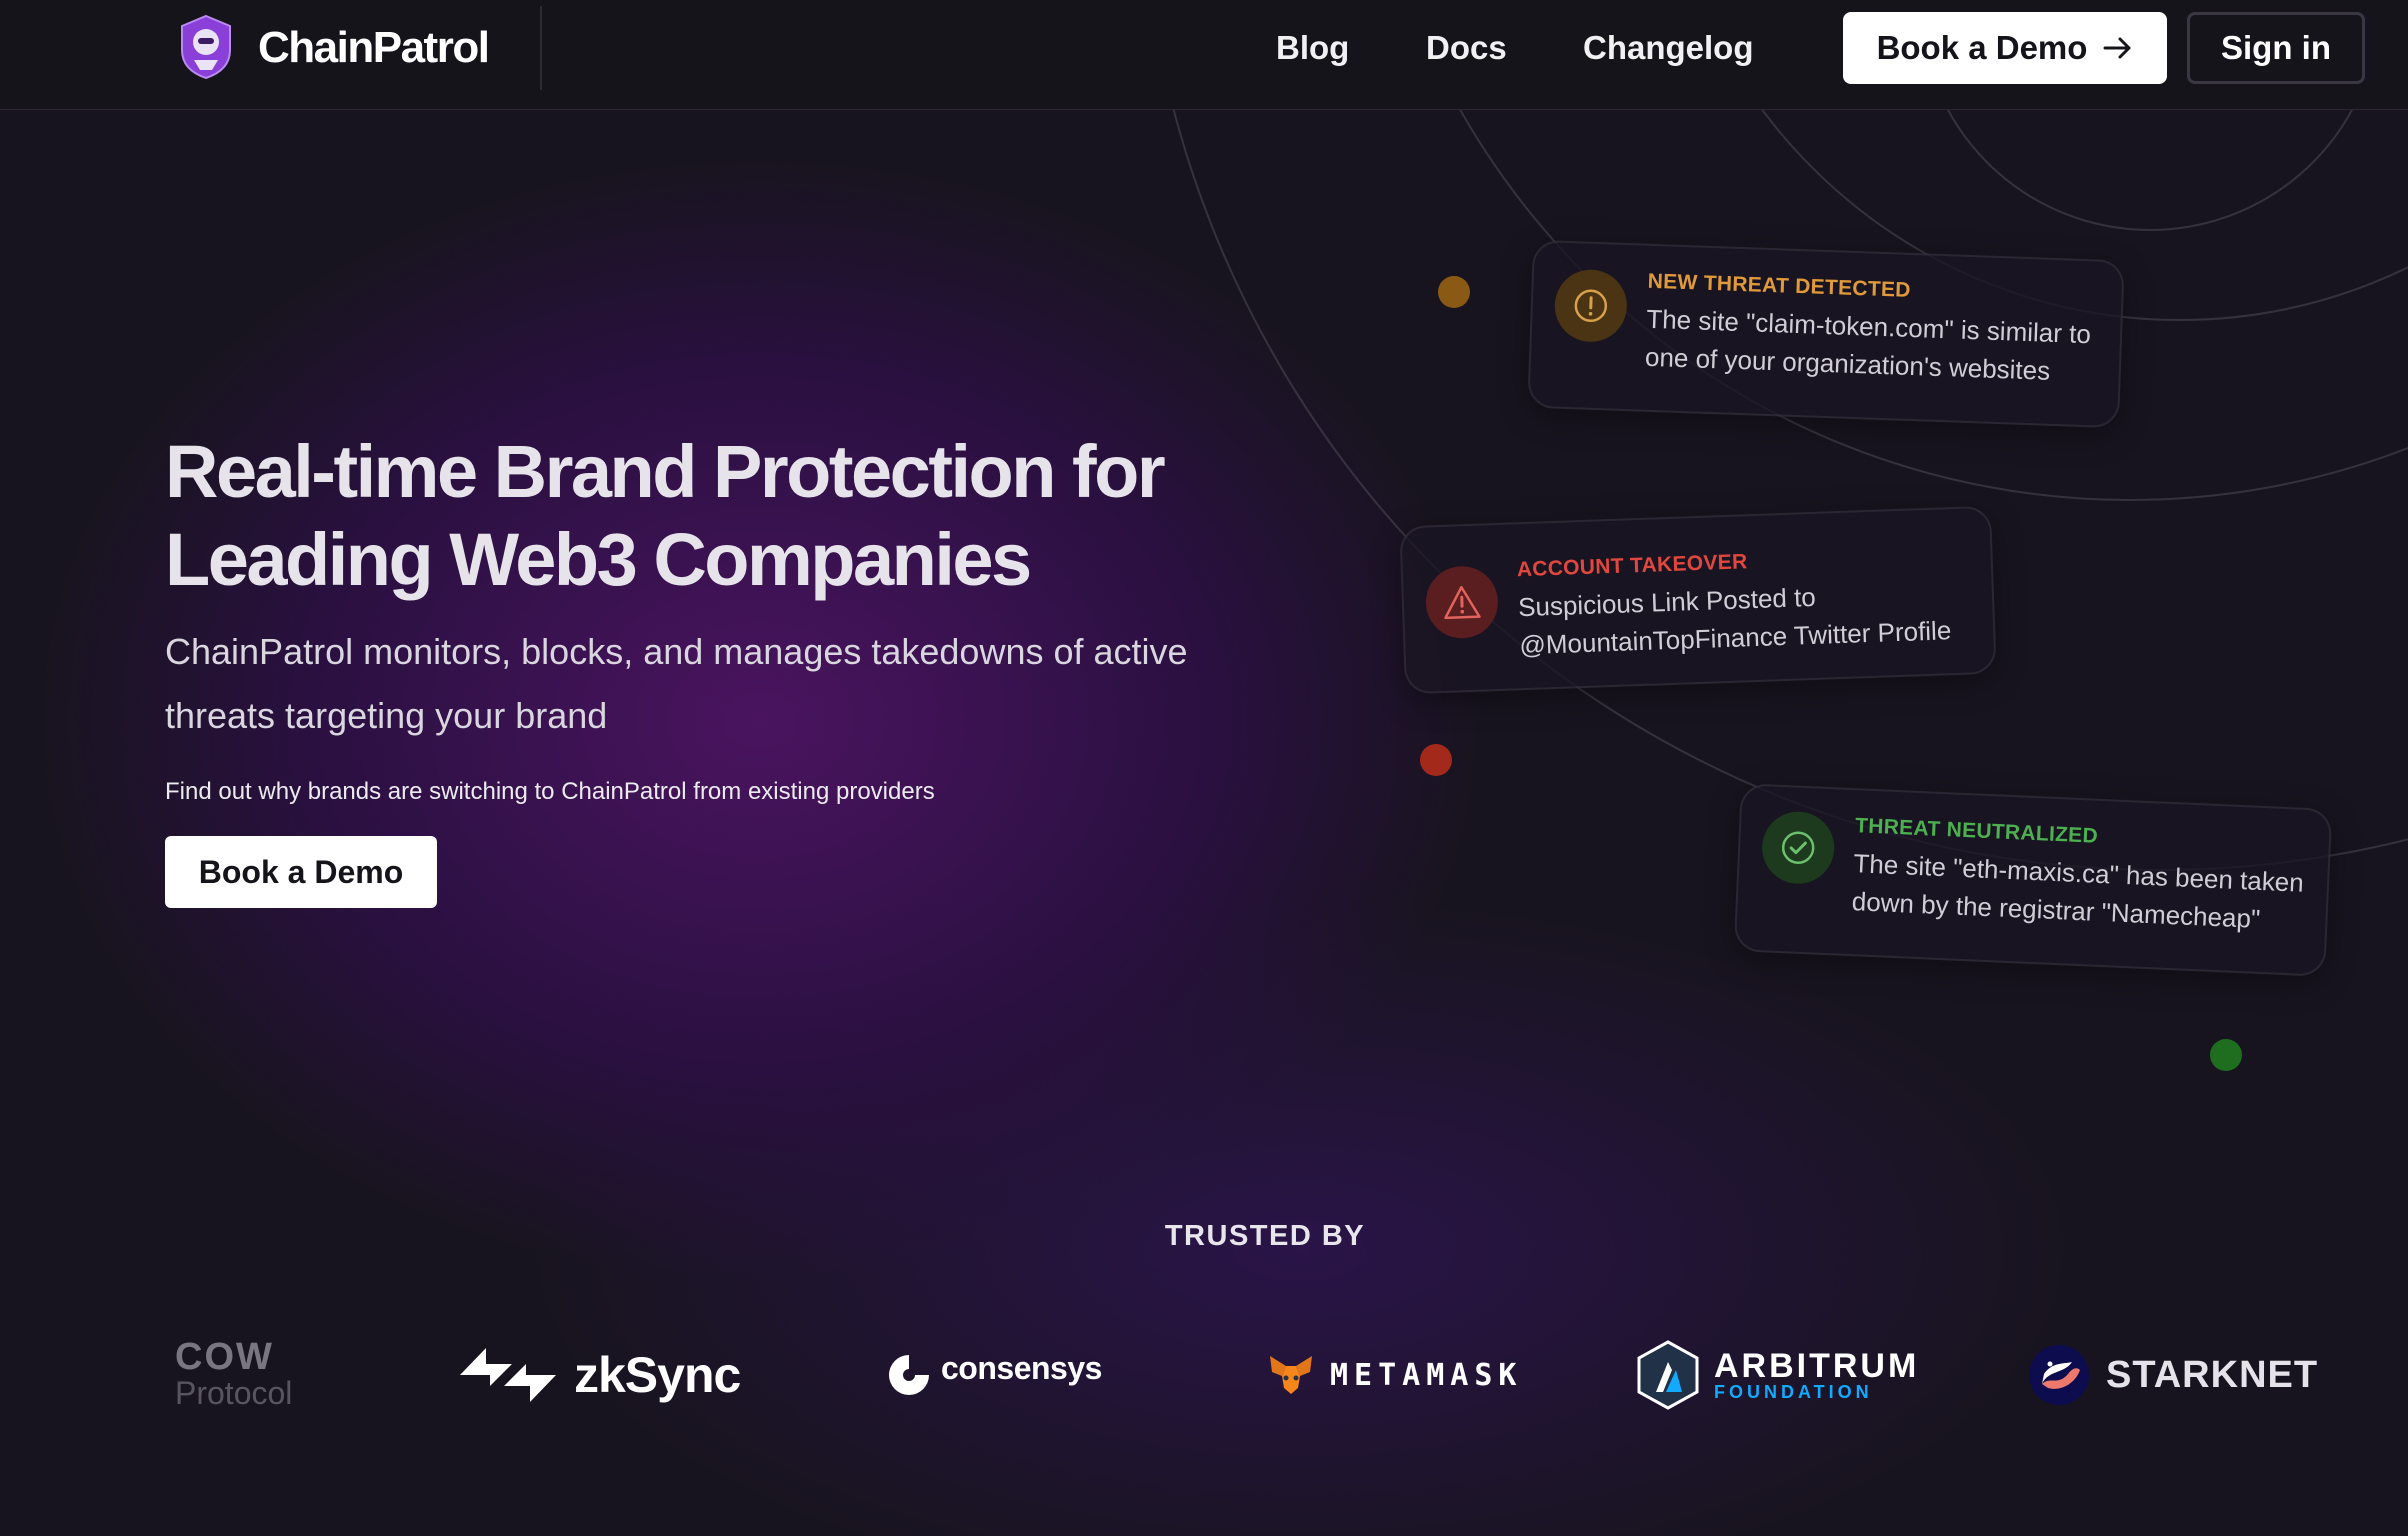 The width and height of the screenshot is (2408, 1536). What do you see at coordinates (1265, 1236) in the screenshot?
I see `trusted-by-heading: TRUSTED BY` at bounding box center [1265, 1236].